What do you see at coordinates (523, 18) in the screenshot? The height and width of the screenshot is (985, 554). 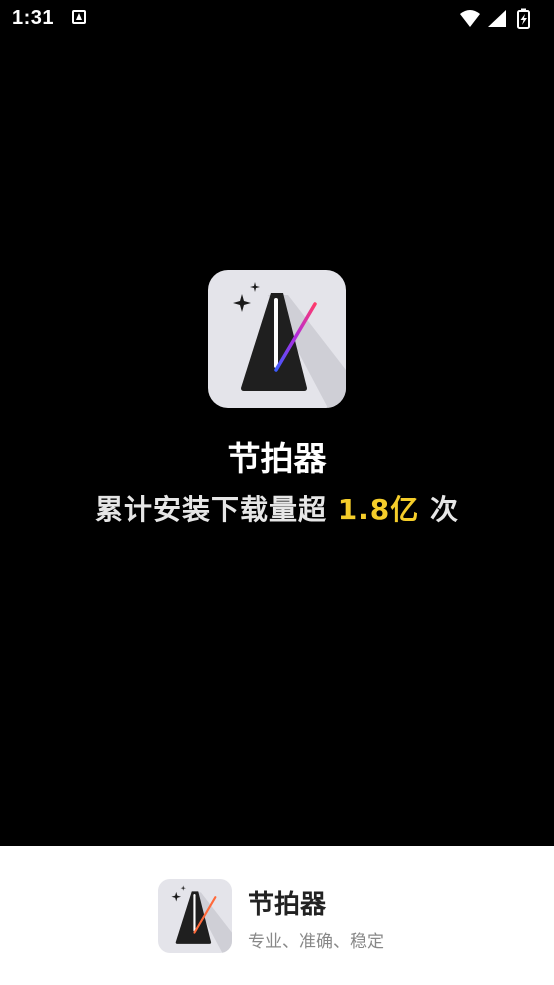 I see `battery-charging-icon` at bounding box center [523, 18].